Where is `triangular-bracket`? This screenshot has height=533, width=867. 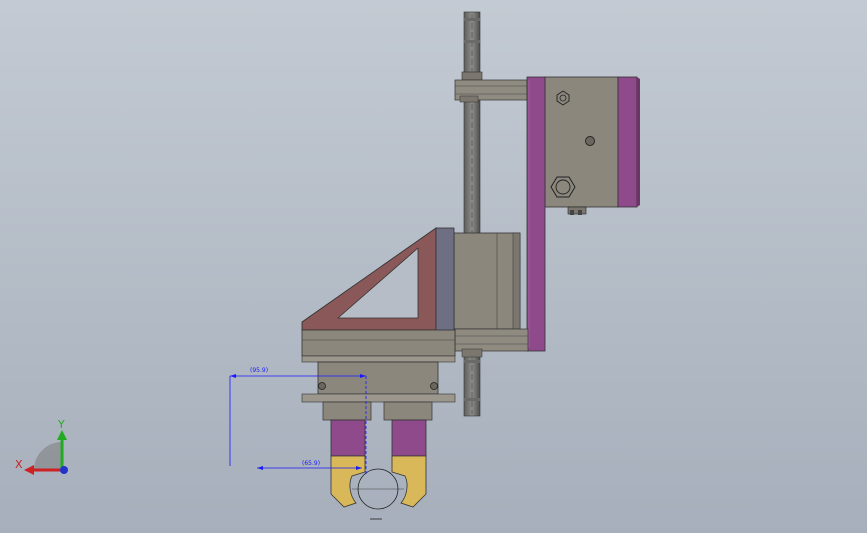 triangular-bracket is located at coordinates (378, 280).